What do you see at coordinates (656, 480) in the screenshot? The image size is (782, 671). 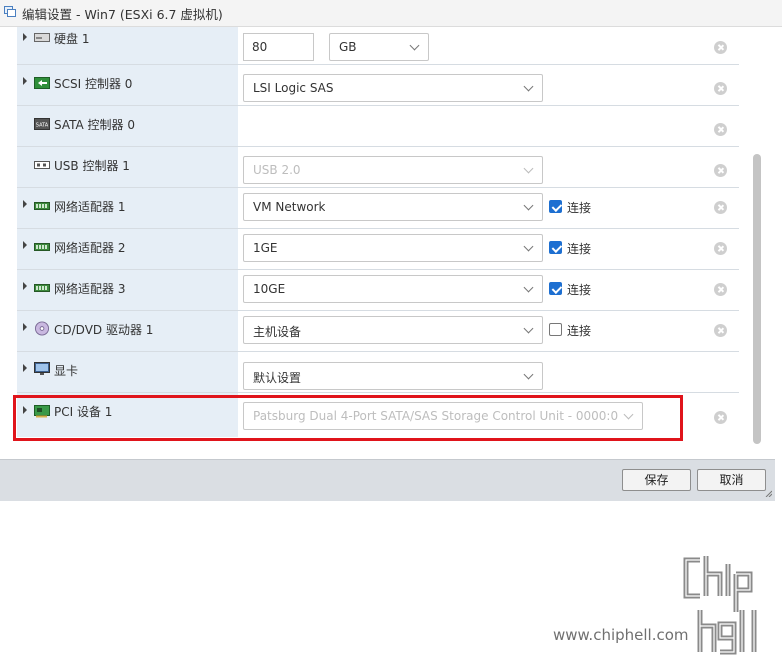 I see `save-button: 保存` at bounding box center [656, 480].